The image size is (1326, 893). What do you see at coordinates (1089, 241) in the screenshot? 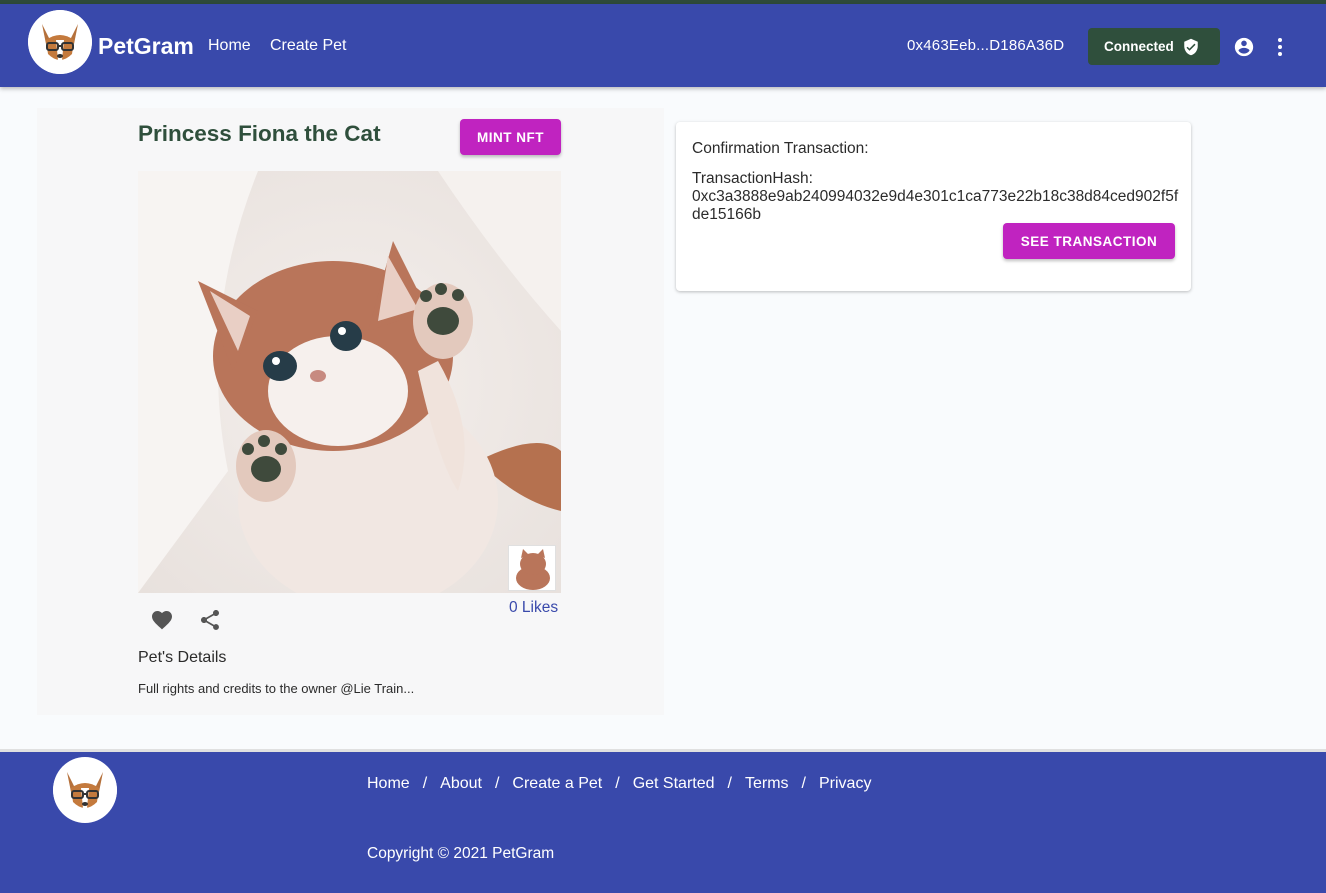
I see `see-transaction-button: SEE TRANSACTION` at bounding box center [1089, 241].